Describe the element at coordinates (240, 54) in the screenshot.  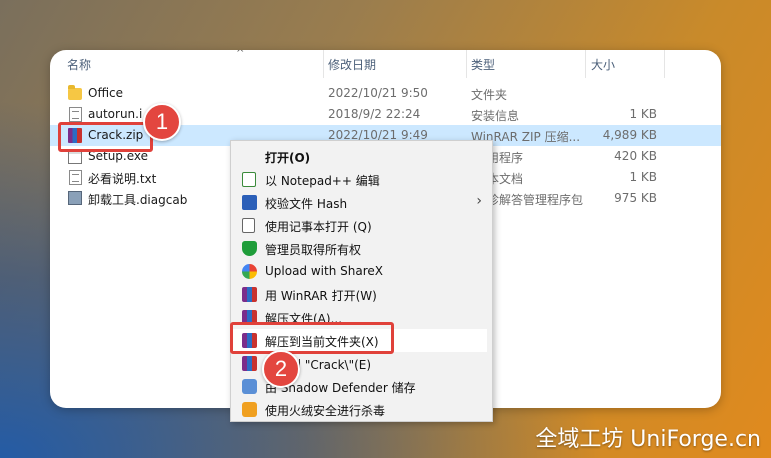
I see `sort-up-icon: ^` at that location.